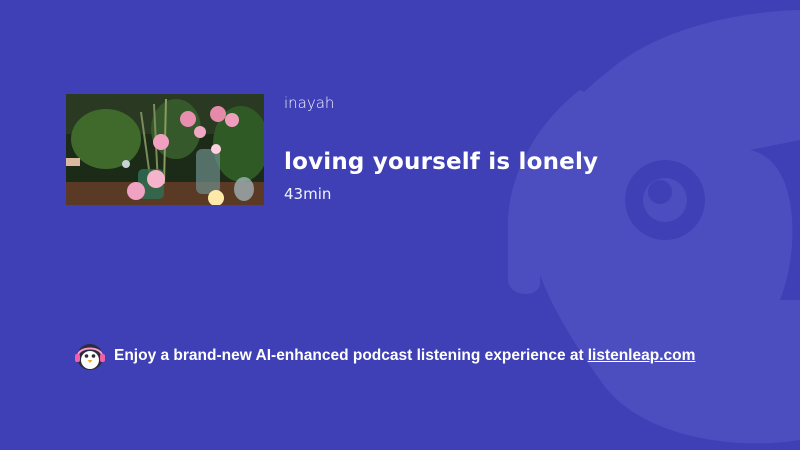  Describe the element at coordinates (441, 162) in the screenshot. I see `episode-title: loving yourself is lonely` at that location.